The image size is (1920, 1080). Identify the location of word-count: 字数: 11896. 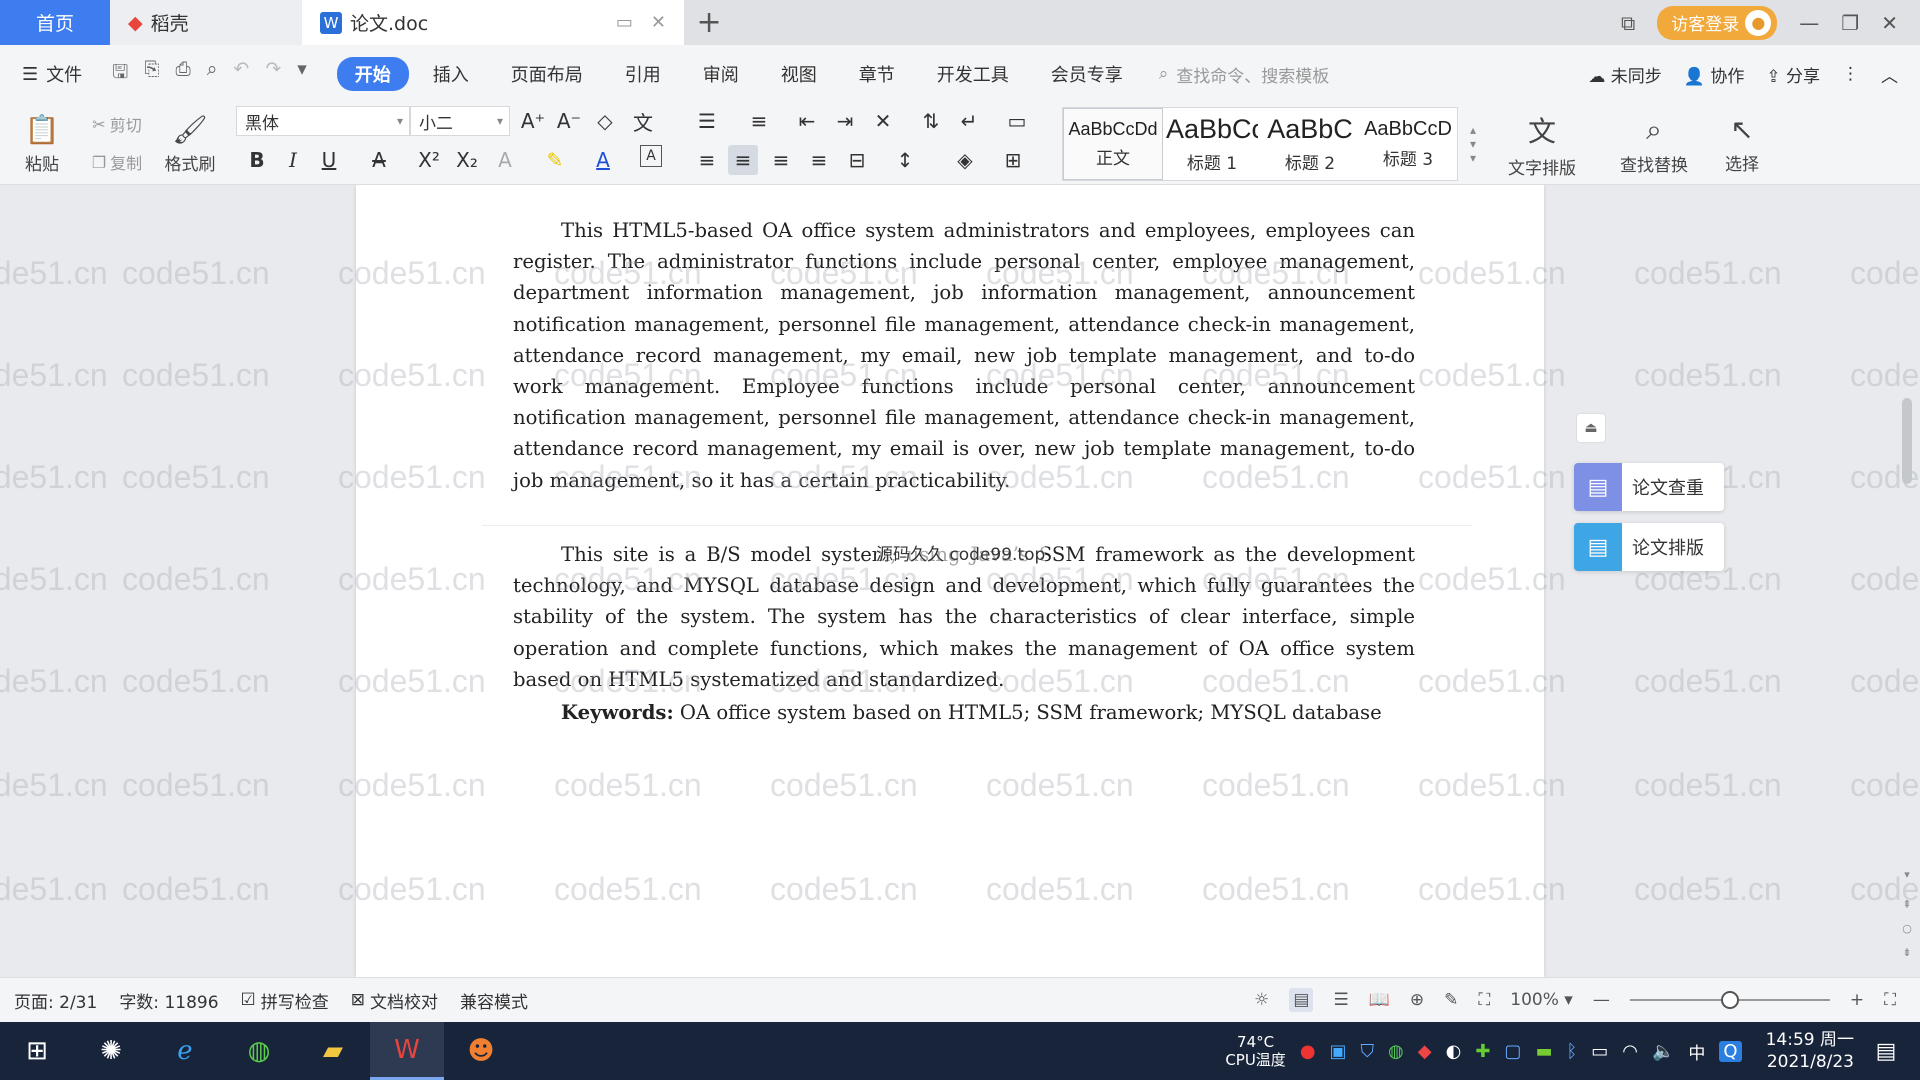
(168, 1000).